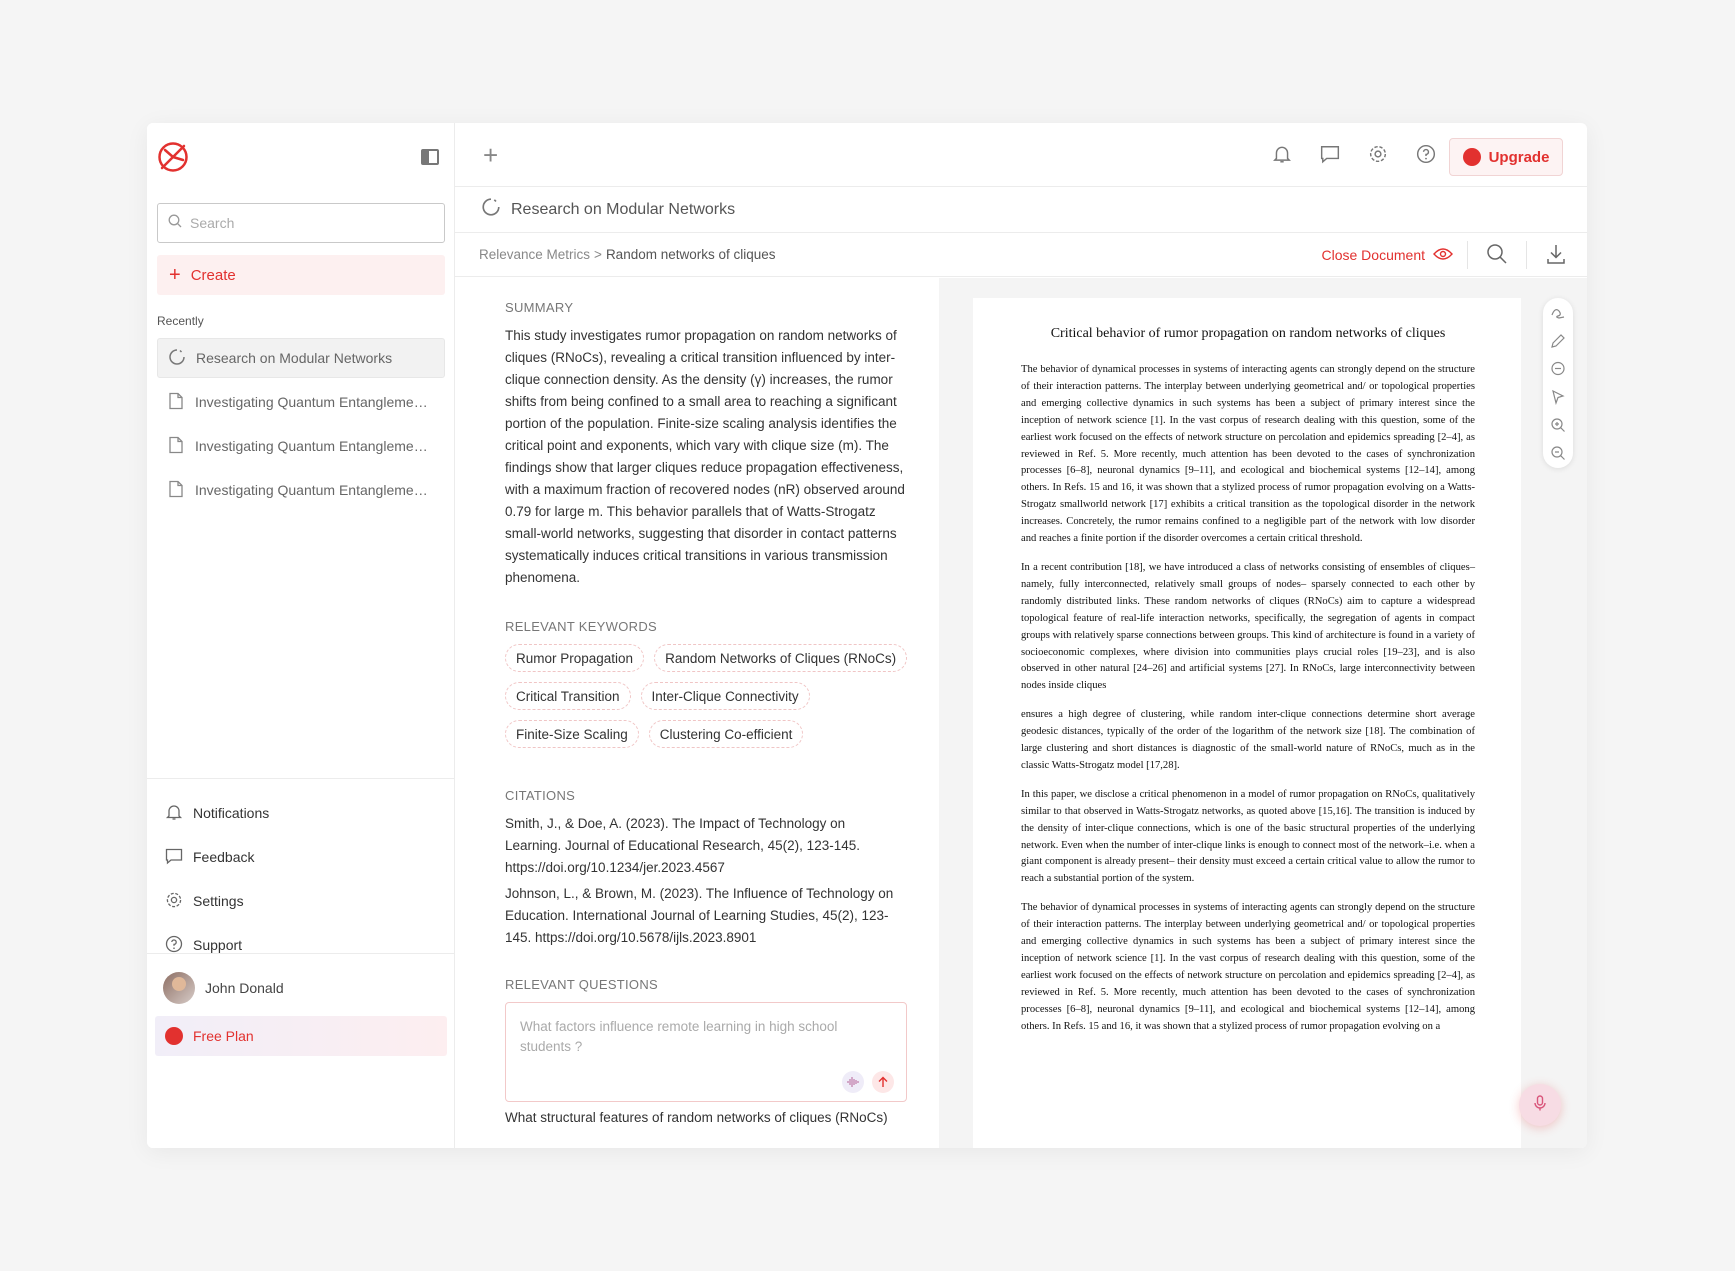  What do you see at coordinates (690, 254) in the screenshot?
I see `breadcrumb-current: Random networks of cliques` at bounding box center [690, 254].